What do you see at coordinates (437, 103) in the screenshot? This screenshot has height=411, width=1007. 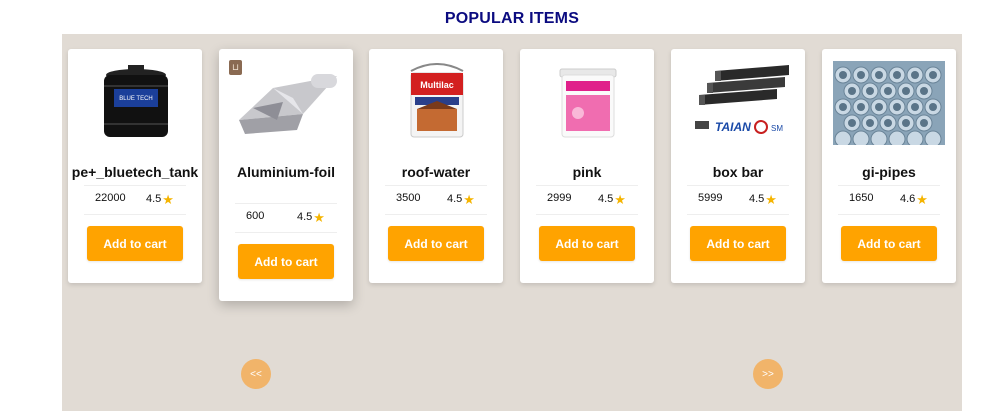 I see `product-image-paint-bucket: Multilac` at bounding box center [437, 103].